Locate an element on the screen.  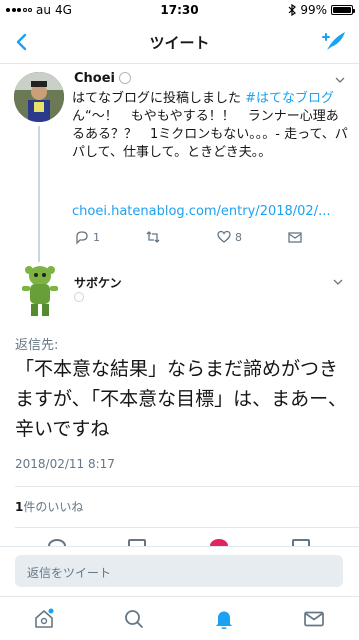
tweet-text: 「不本意な結果」ならまだ諦めがつきますが、「不本意な目標」は、まあー、辛いですね is located at coordinates (181, 399).